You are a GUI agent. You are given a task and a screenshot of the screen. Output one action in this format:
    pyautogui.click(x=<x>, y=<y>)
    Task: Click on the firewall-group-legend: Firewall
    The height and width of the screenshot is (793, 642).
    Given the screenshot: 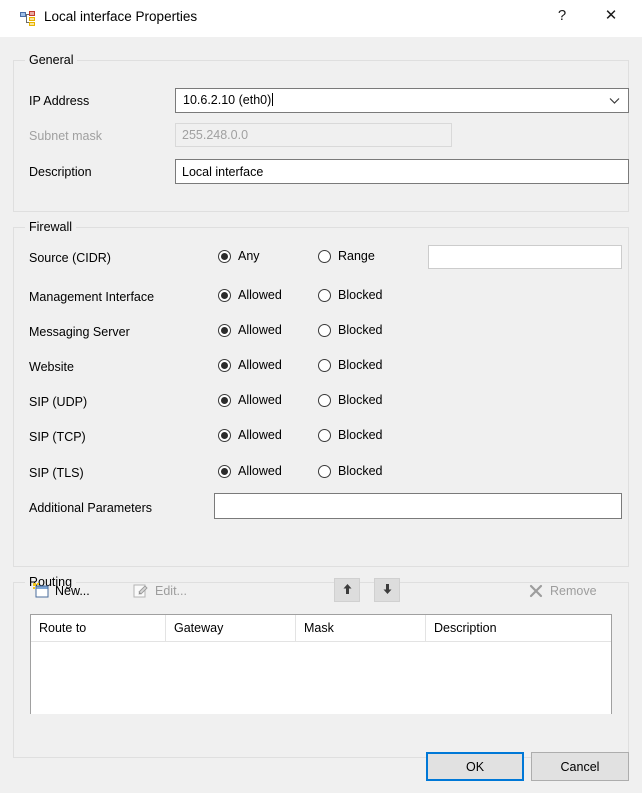 What is the action you would take?
    pyautogui.click(x=51, y=227)
    